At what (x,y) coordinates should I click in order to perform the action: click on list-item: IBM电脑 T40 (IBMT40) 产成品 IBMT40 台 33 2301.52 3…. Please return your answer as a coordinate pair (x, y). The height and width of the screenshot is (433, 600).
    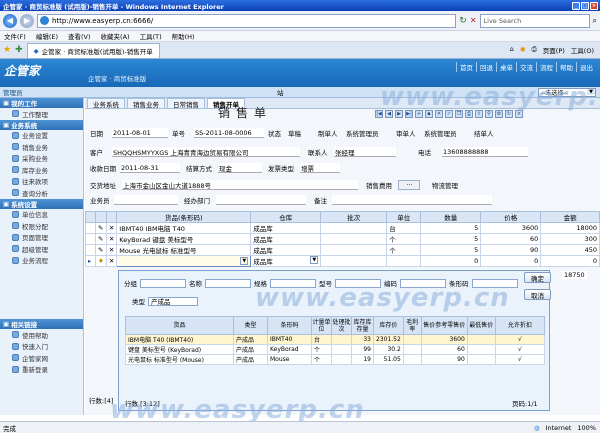
    Looking at the image, I should click on (335, 339).